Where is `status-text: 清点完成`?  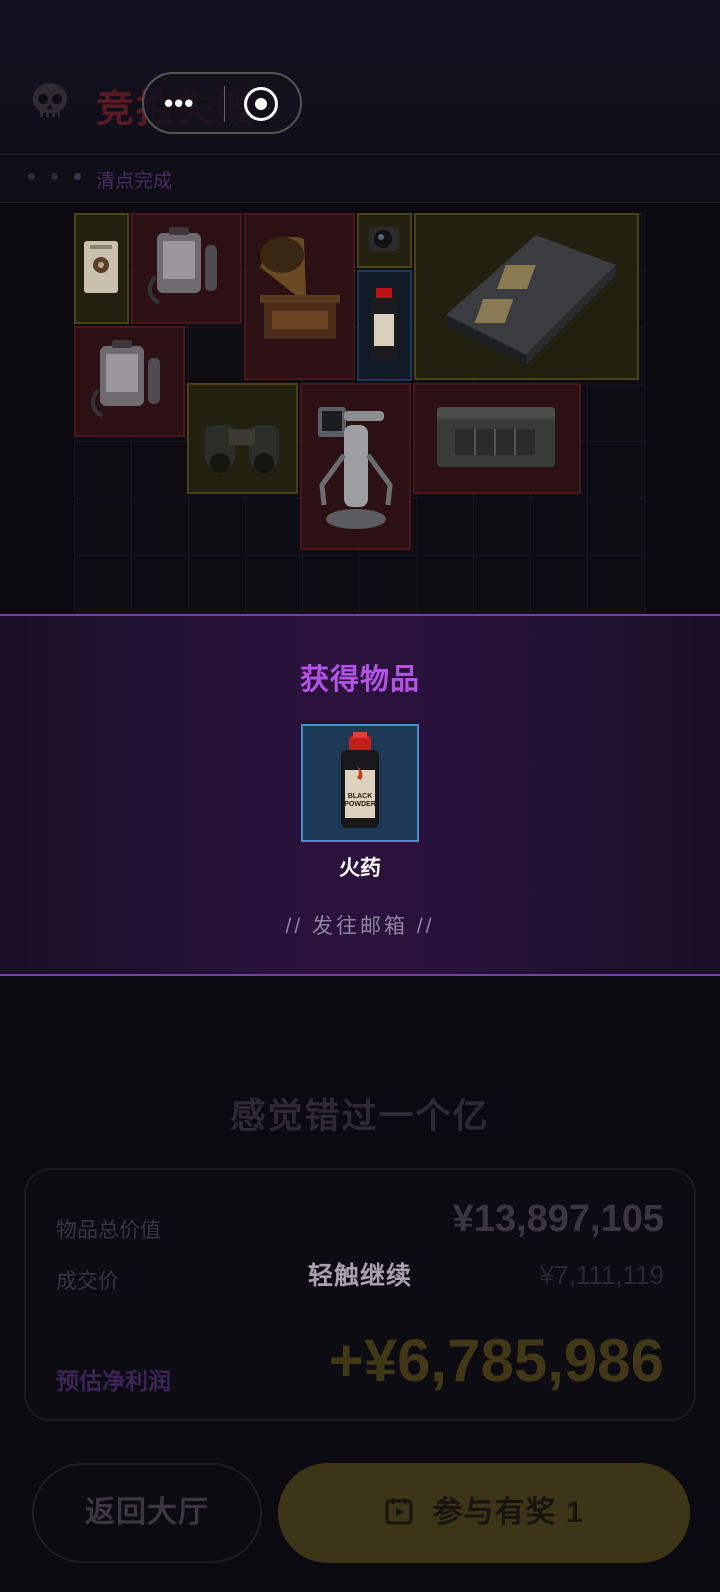
status-text: 清点完成 is located at coordinates (134, 181).